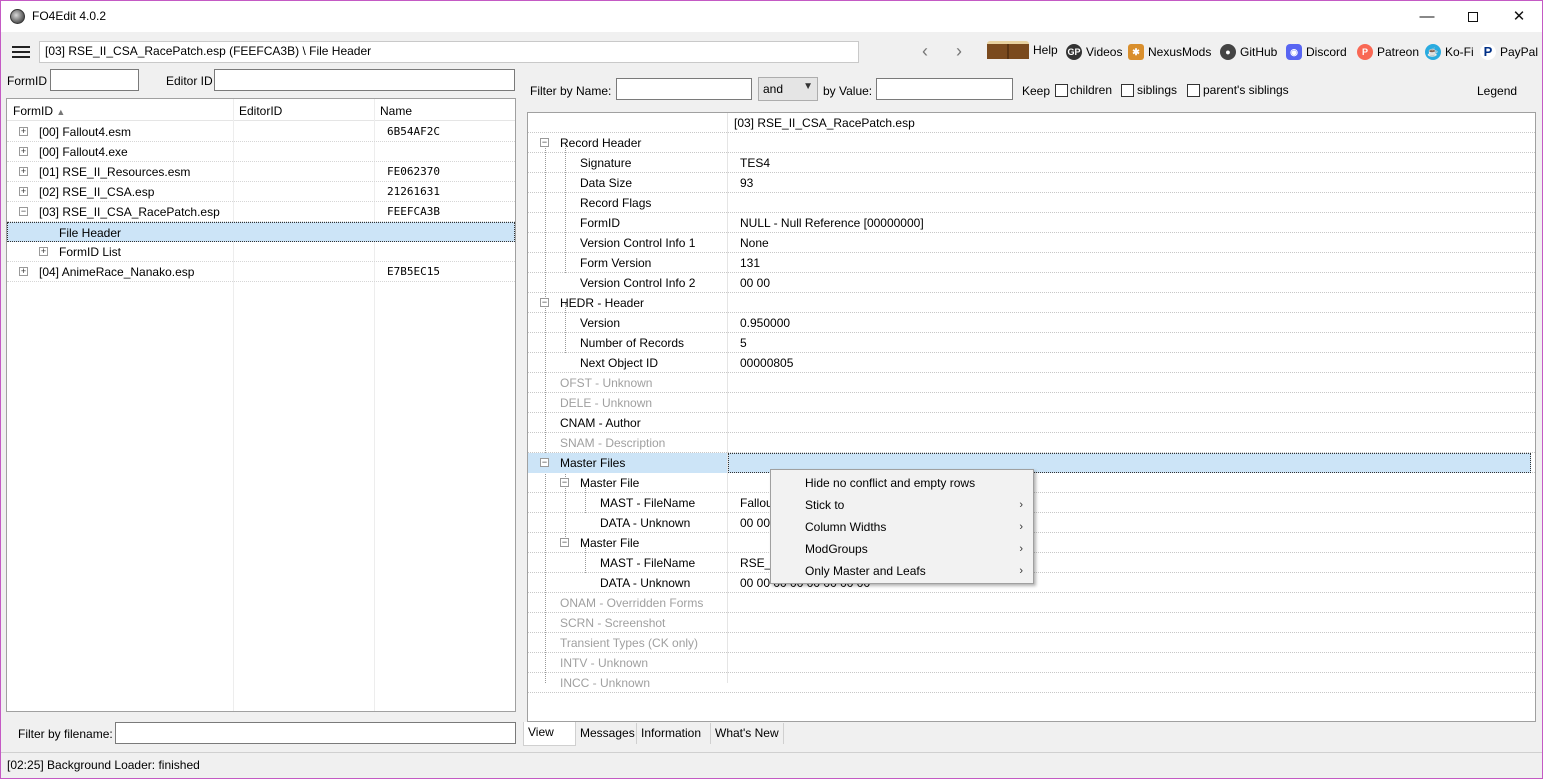 Image resolution: width=1543 pixels, height=779 pixels. Describe the element at coordinates (1294, 52) in the screenshot. I see `discord-icon: ◉` at that location.